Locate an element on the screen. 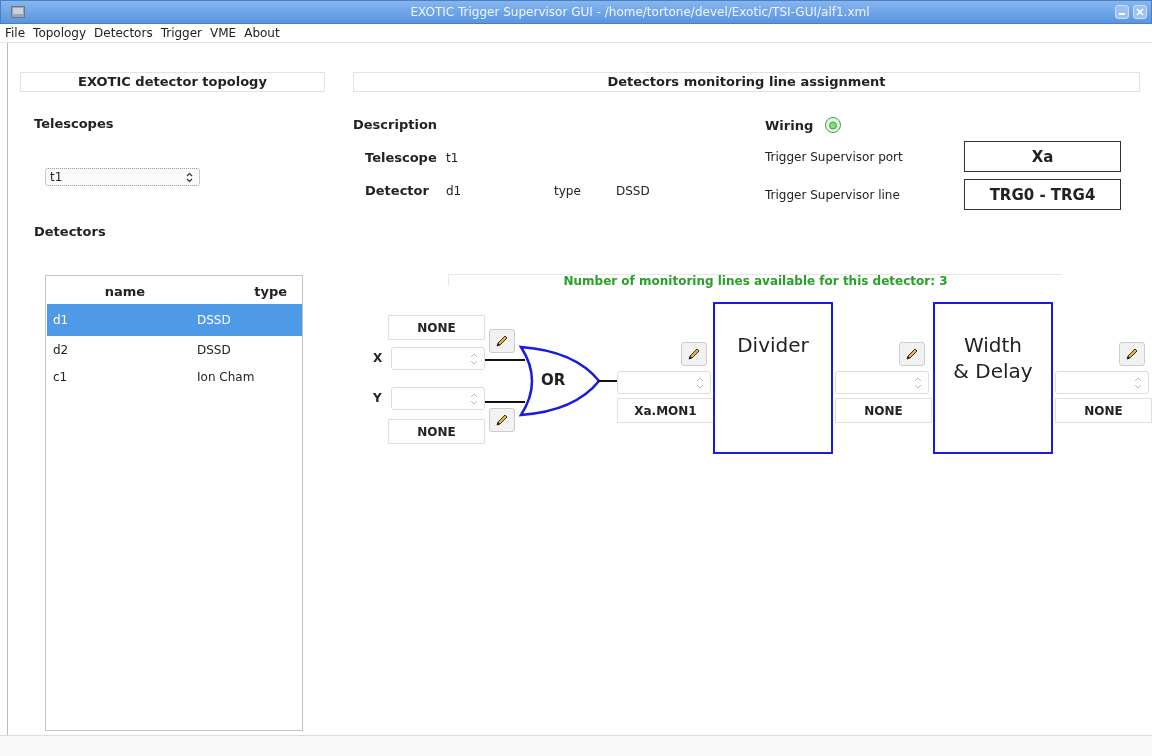  column-header: type is located at coordinates (247, 291).